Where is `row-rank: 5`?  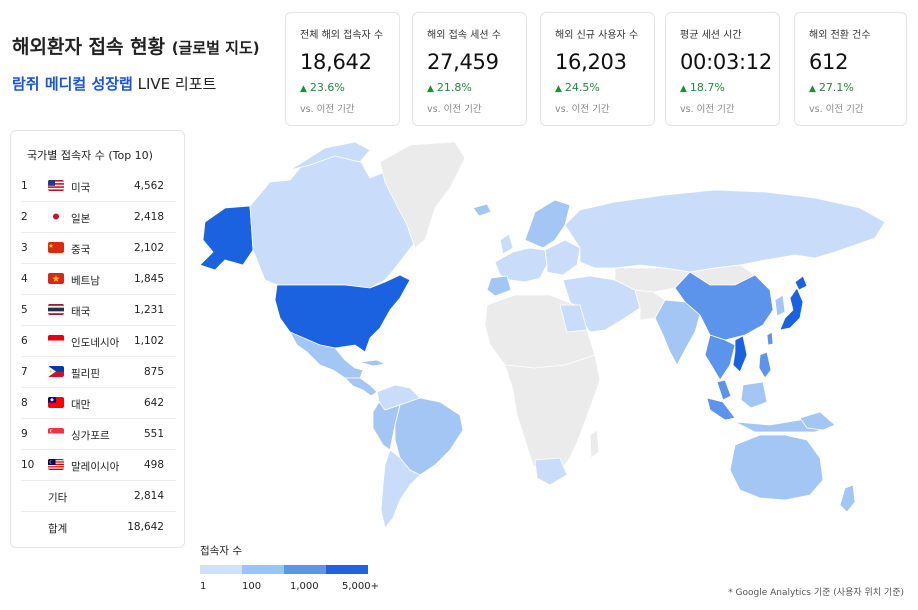
row-rank: 5 is located at coordinates (24, 310).